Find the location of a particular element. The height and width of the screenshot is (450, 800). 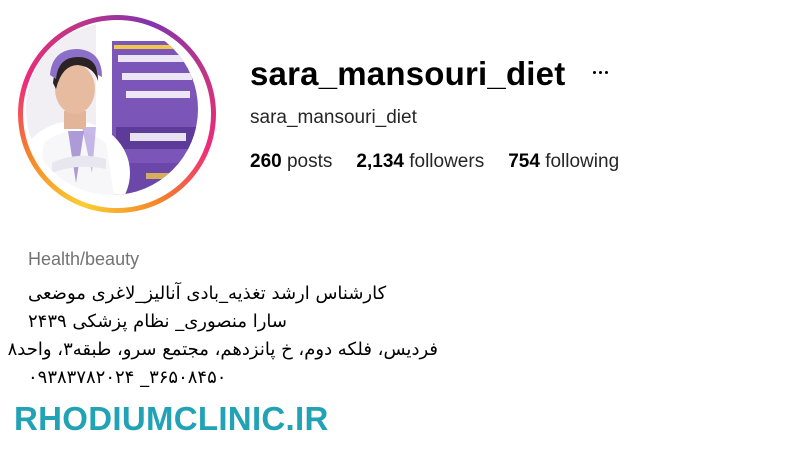

bio-line: ۰۹۳۸۳۷۸۲۰۲۴ _۳۶۵۰۸۴۵۰ is located at coordinates (127, 377).